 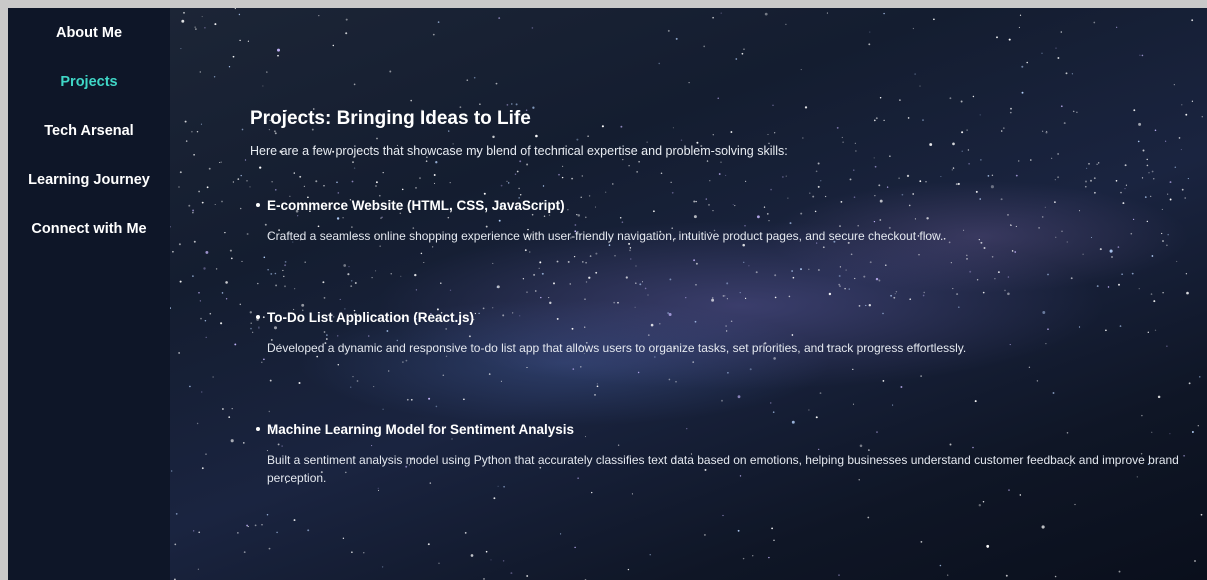 I want to click on sidebar-item-connect-with-me: Connect with Me, so click(x=89, y=236).